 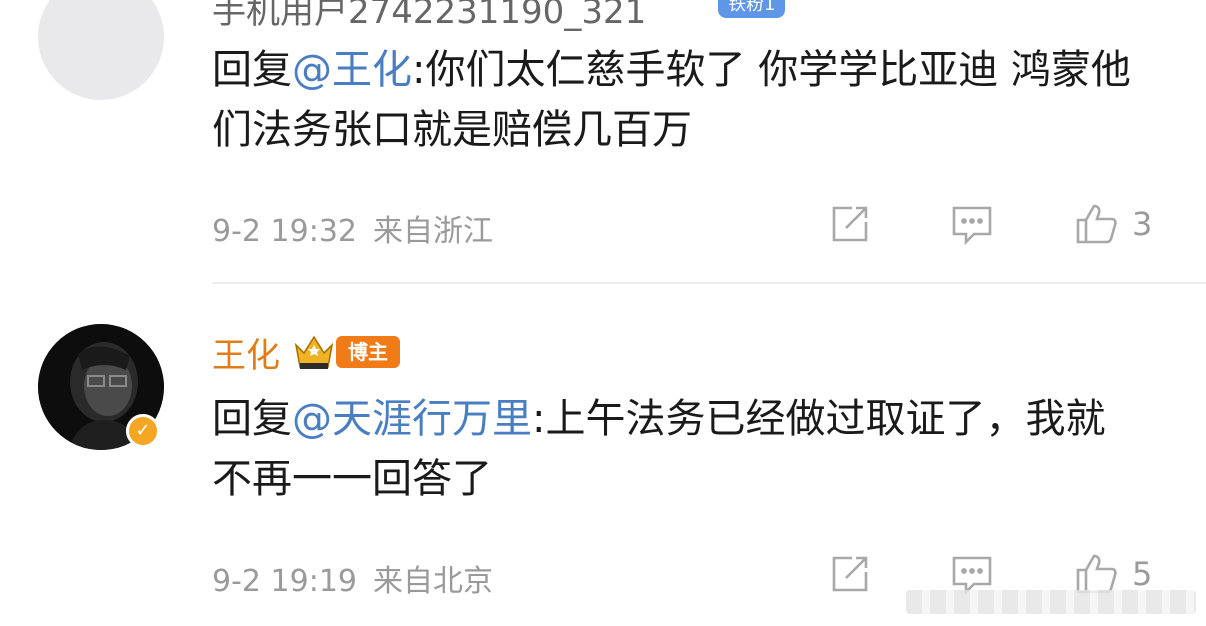 What do you see at coordinates (433, 231) in the screenshot?
I see `comment-location: 来自浙江` at bounding box center [433, 231].